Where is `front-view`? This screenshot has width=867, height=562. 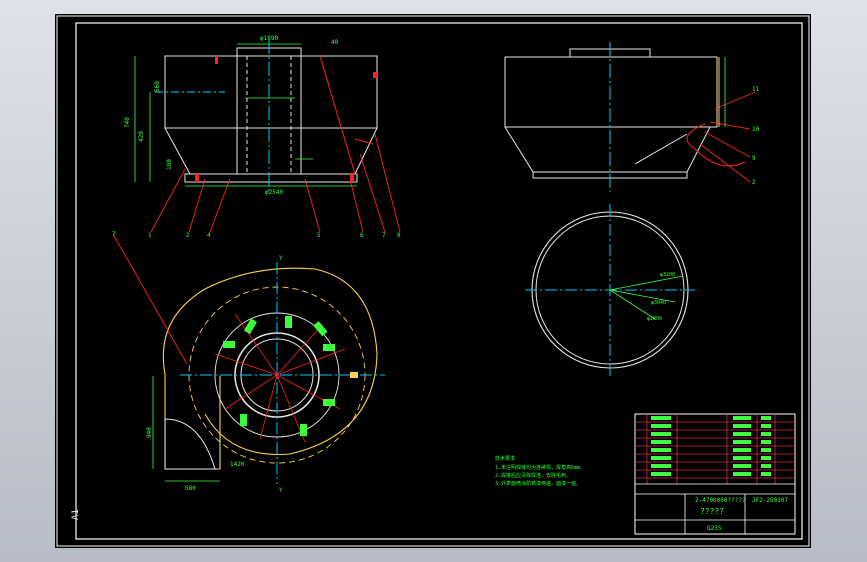
front-view is located at coordinates (271, 115).